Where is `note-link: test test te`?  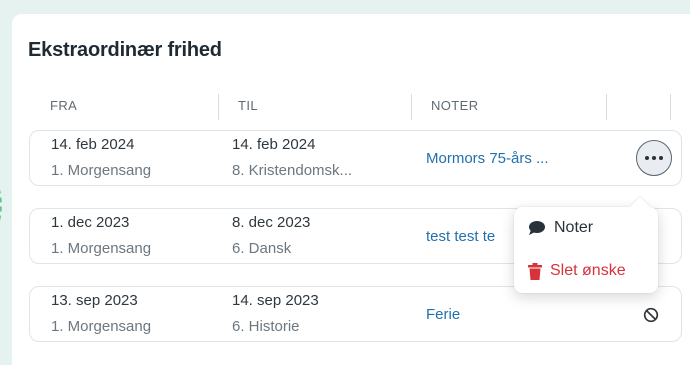
note-link: test test te is located at coordinates (460, 237).